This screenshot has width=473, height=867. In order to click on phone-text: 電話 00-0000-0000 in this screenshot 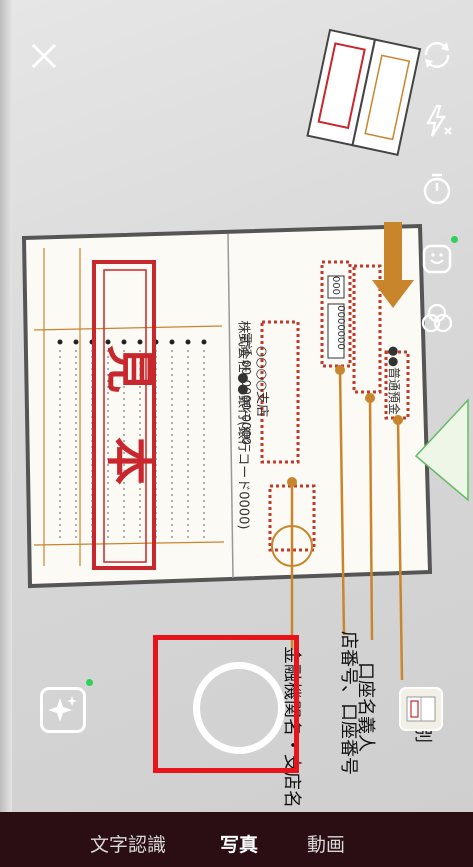, I will do `click(245, 388)`.